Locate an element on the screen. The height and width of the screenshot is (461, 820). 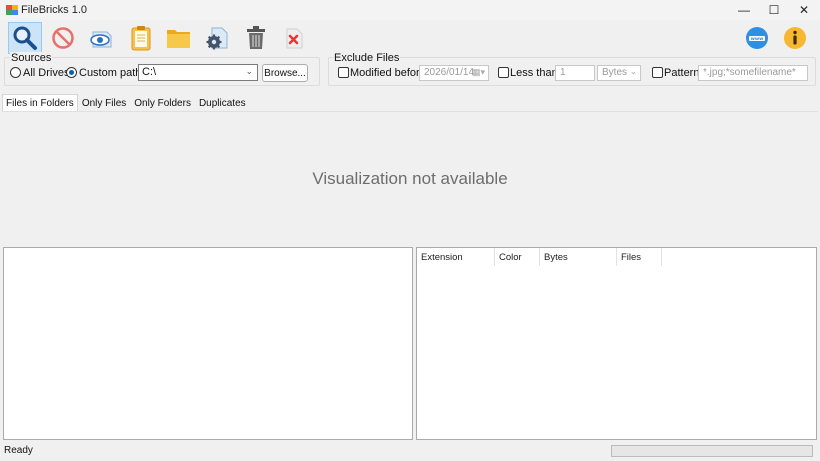
info-icon is located at coordinates (795, 38).